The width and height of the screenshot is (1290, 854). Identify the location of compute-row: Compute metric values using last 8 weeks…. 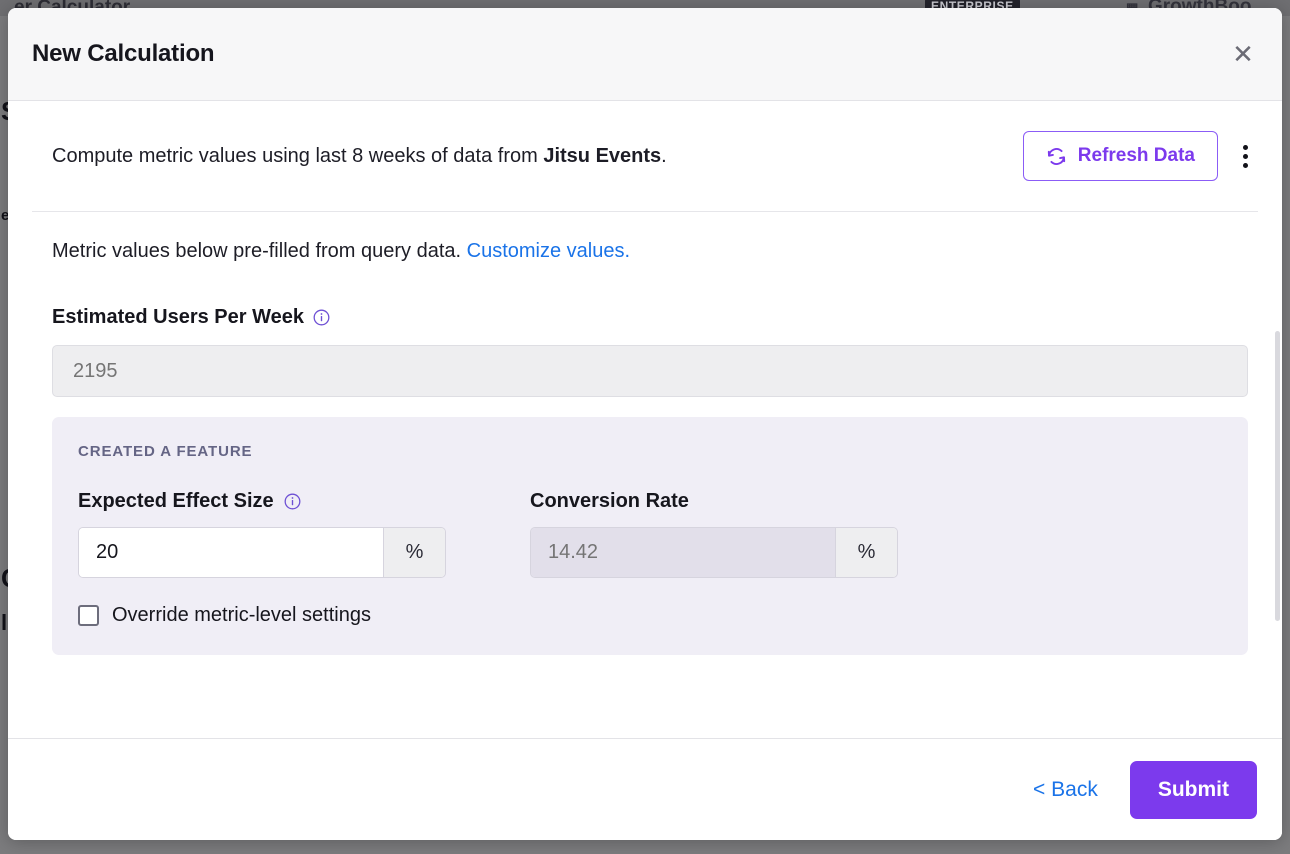
(645, 156).